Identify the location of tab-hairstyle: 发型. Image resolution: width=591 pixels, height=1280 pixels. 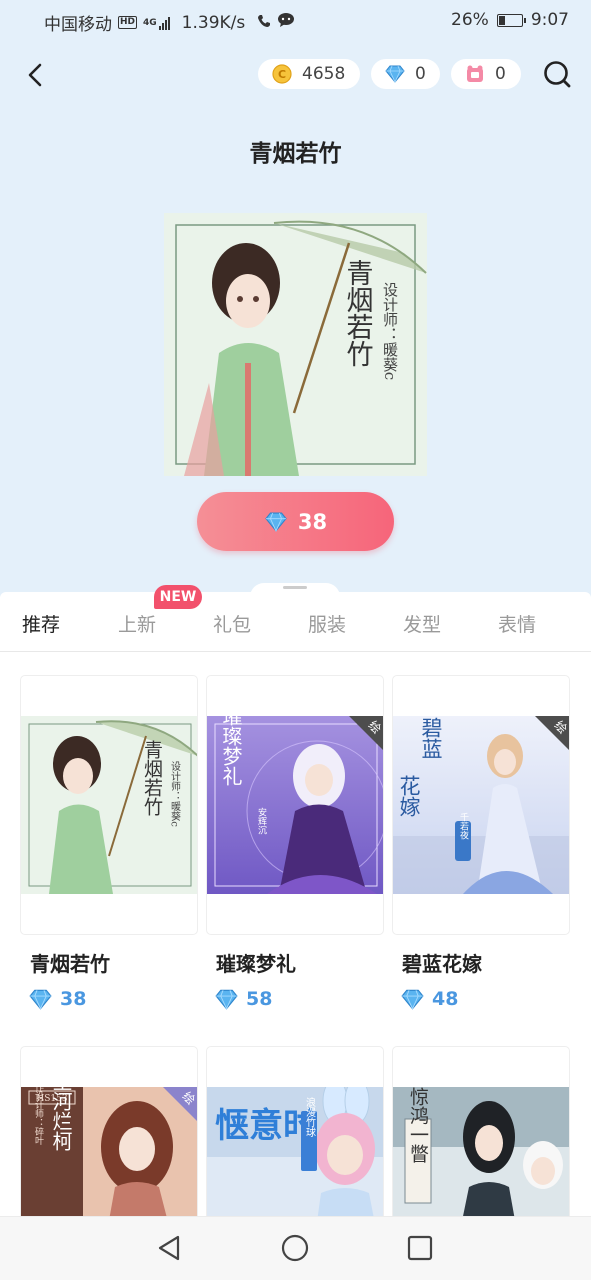
(422, 623).